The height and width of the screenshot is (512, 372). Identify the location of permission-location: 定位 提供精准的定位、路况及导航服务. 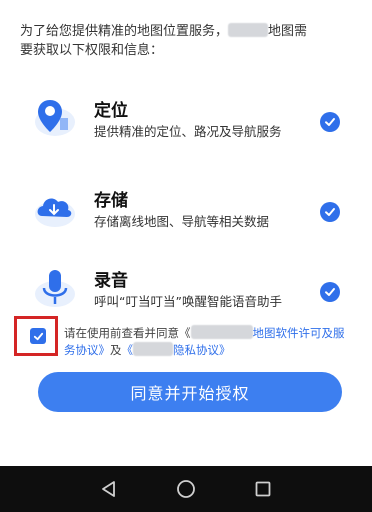
(186, 131).